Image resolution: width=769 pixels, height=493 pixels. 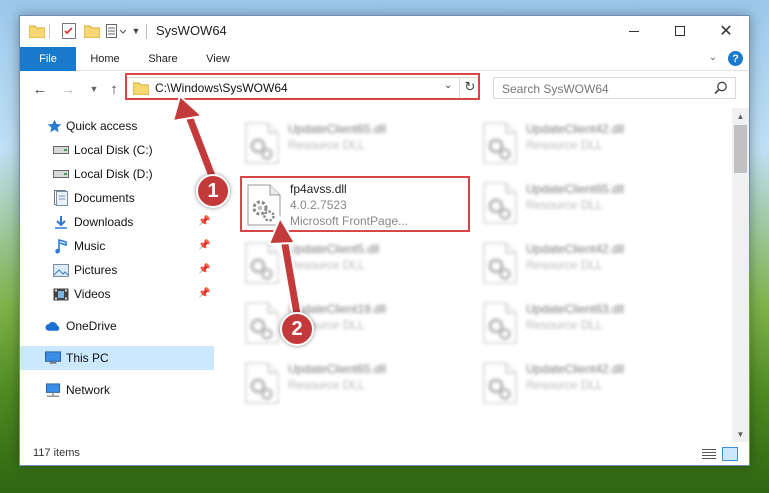 What do you see at coordinates (54, 126) in the screenshot?
I see `star-icon` at bounding box center [54, 126].